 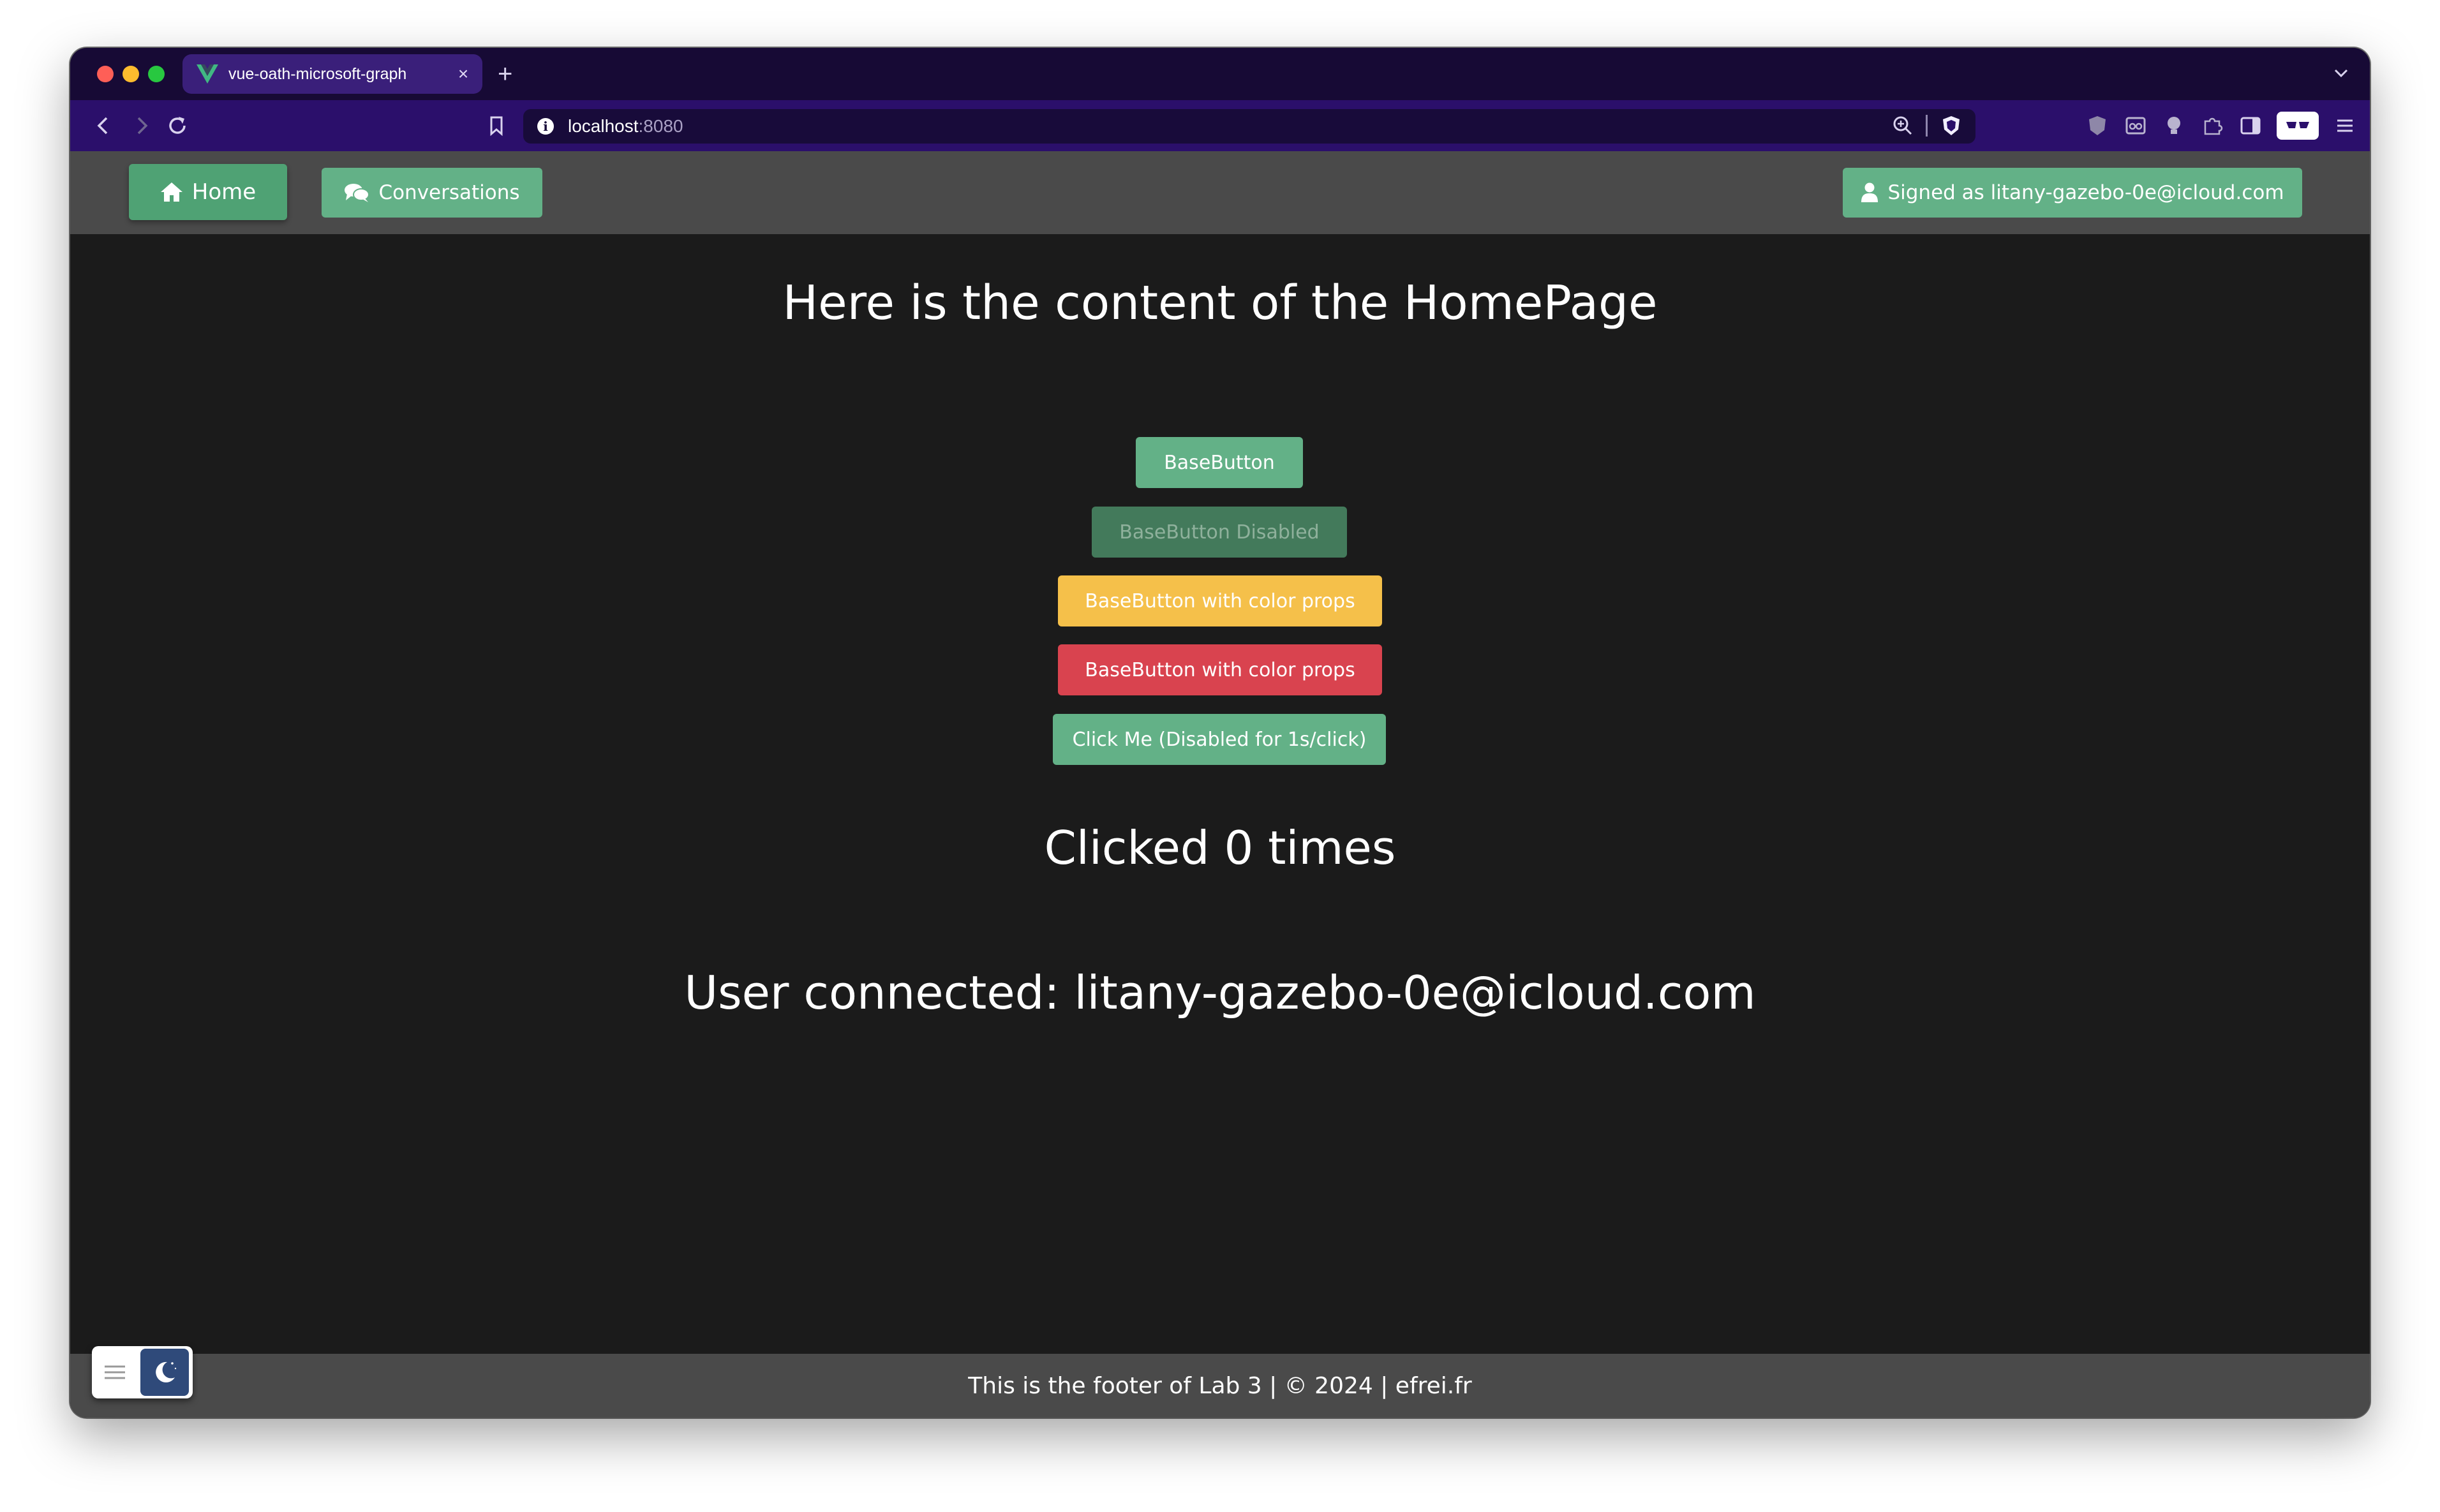 I want to click on tab-bar: vue-oath-microsoft-graph × +, so click(x=1220, y=74).